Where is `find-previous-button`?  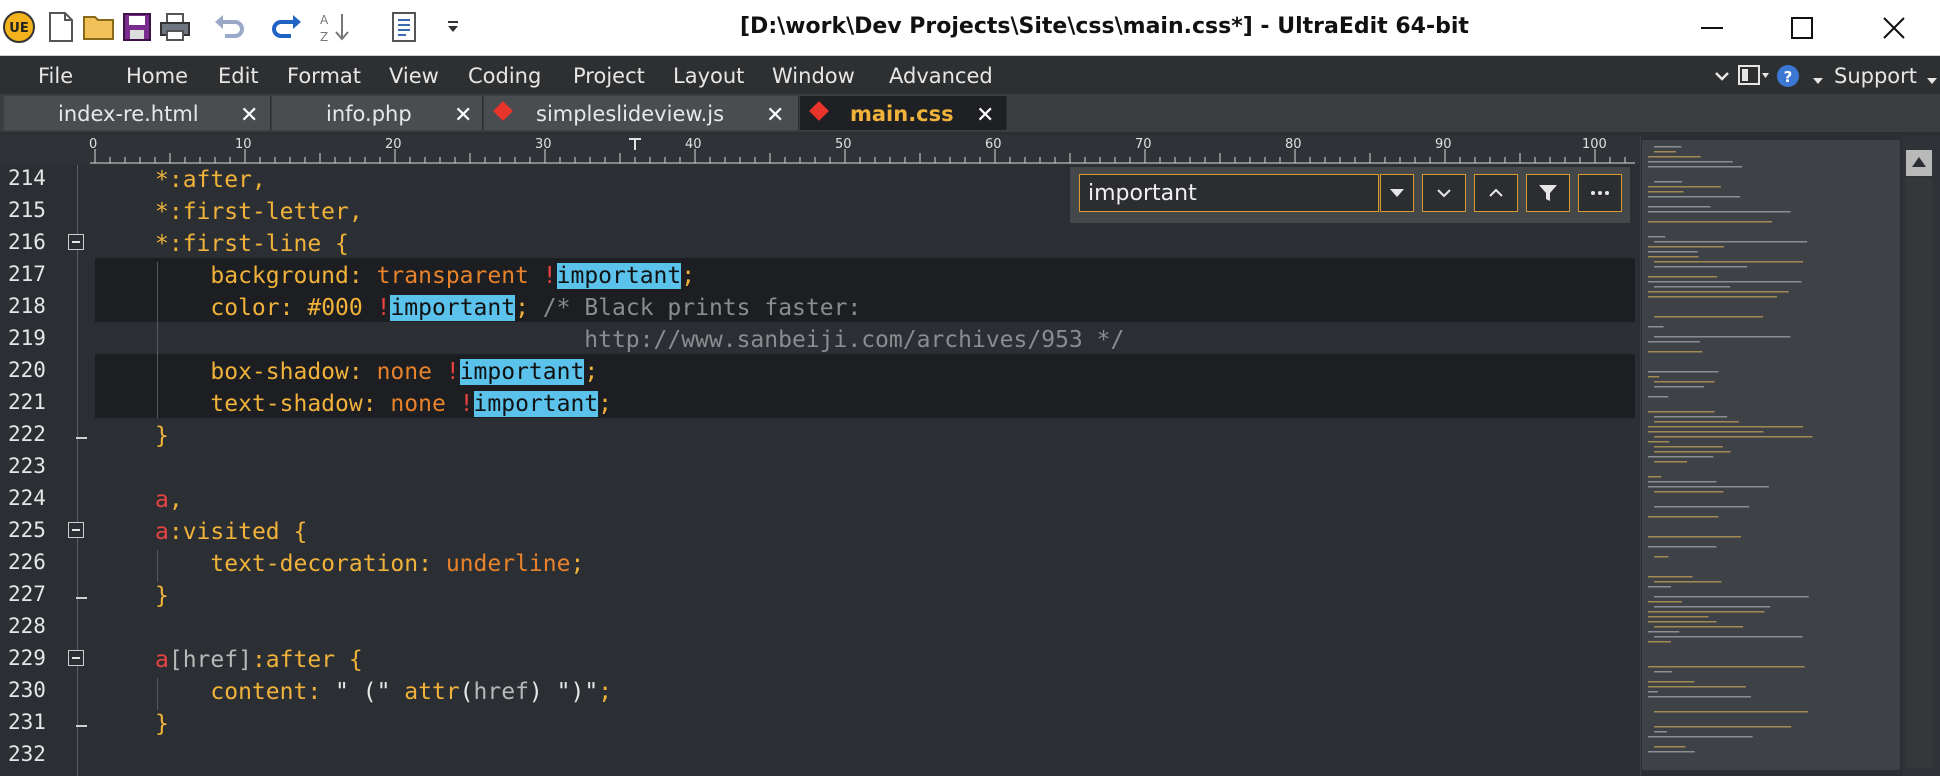
find-previous-button is located at coordinates (1496, 193).